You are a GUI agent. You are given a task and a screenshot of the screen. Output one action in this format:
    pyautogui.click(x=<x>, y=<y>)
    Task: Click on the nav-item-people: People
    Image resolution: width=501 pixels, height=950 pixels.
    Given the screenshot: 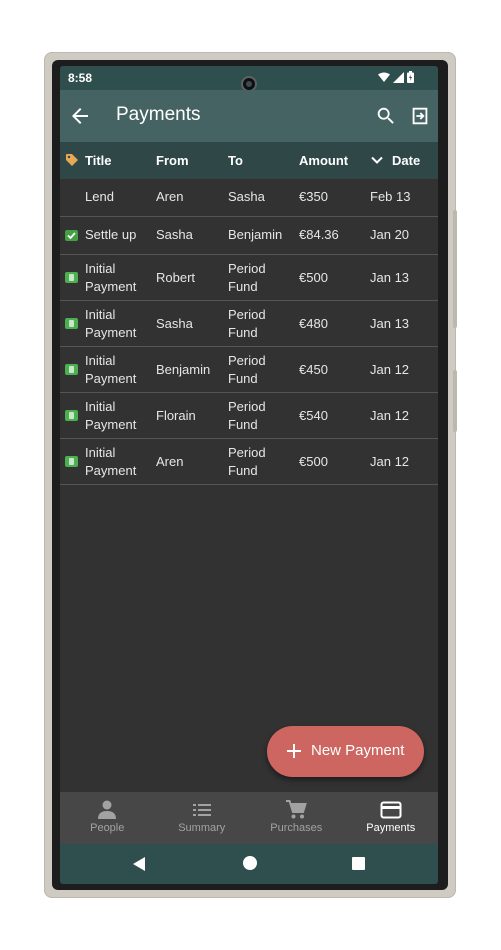 What is the action you would take?
    pyautogui.click(x=107, y=818)
    